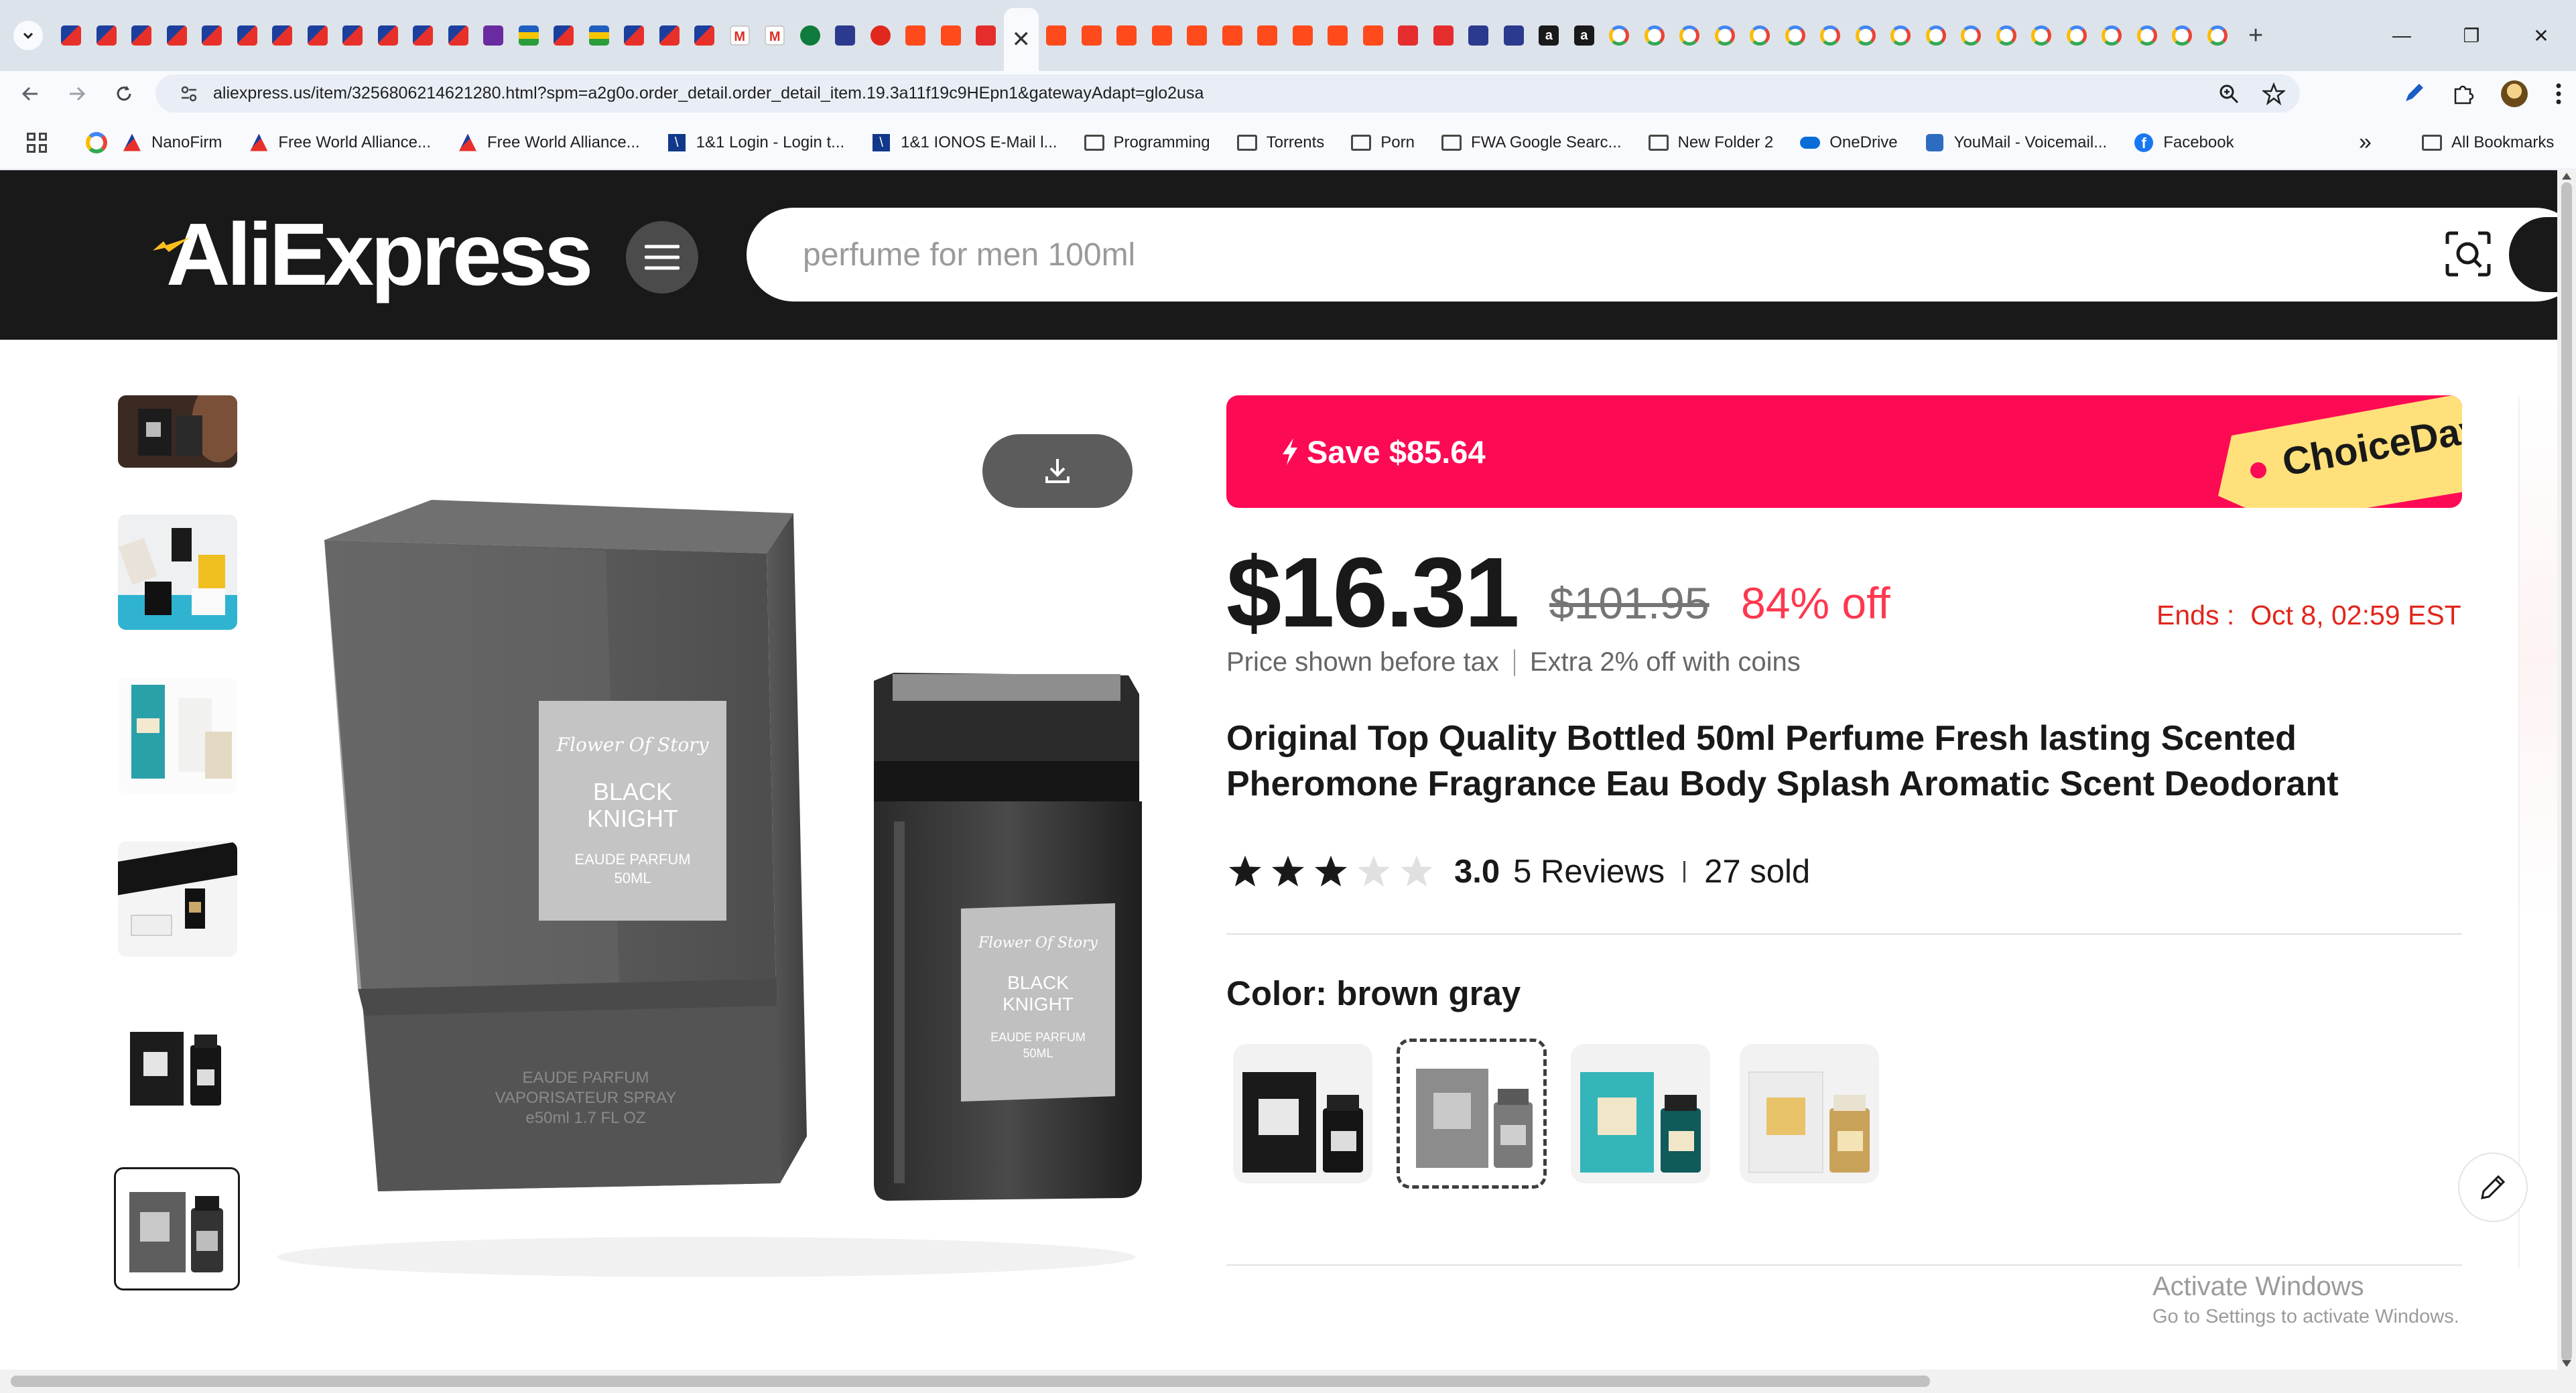 This screenshot has width=2576, height=1393. Describe the element at coordinates (1302, 1113) in the screenshot. I see `color-option-black` at that location.